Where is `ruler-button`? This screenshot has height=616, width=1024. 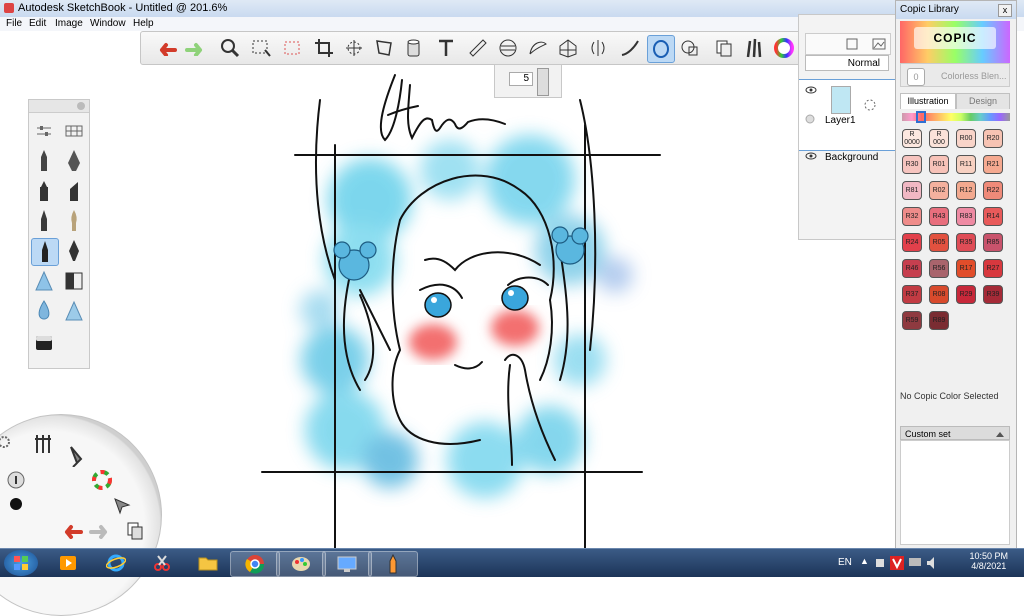
ruler-button is located at coordinates (478, 48).